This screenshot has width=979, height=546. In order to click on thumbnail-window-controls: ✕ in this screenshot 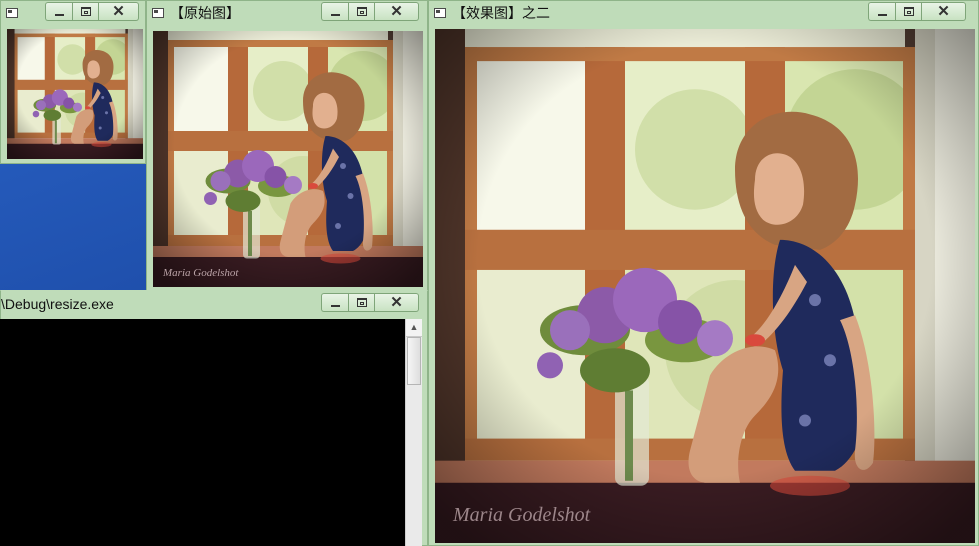, I will do `click(92, 11)`.